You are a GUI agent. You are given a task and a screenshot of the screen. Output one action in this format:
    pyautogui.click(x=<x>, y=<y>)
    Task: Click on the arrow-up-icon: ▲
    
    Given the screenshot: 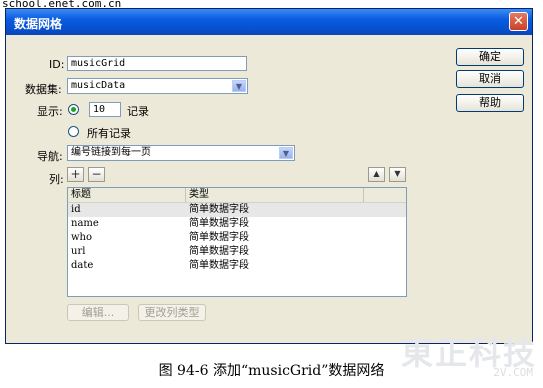 What is the action you would take?
    pyautogui.click(x=376, y=173)
    